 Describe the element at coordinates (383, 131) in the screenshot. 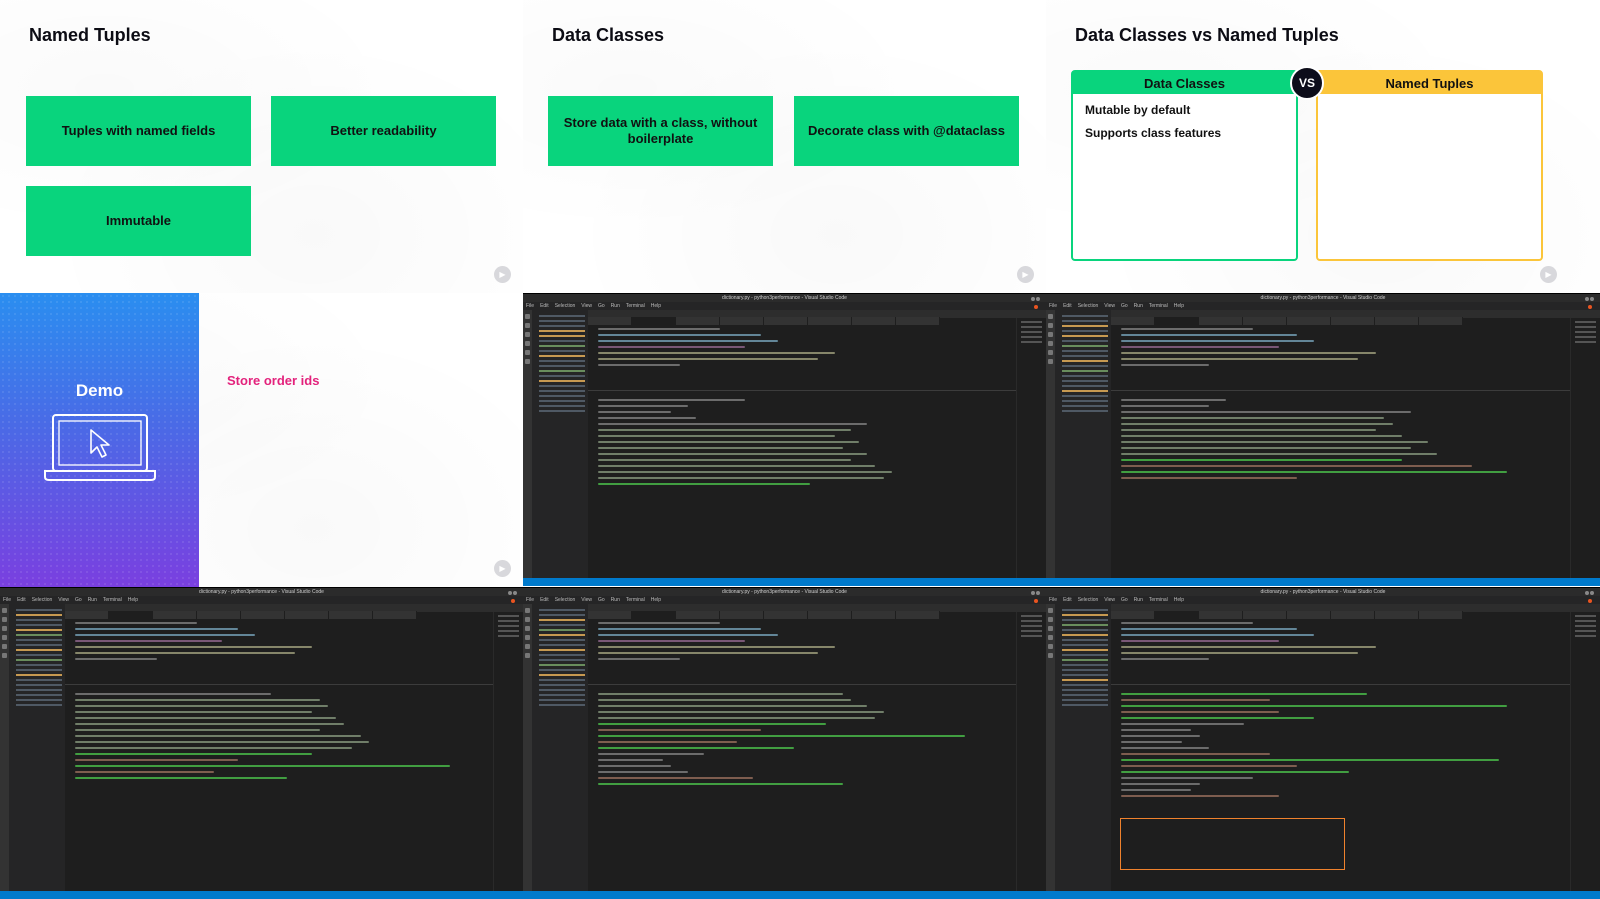

I see `box-better-readability: Better readability` at that location.